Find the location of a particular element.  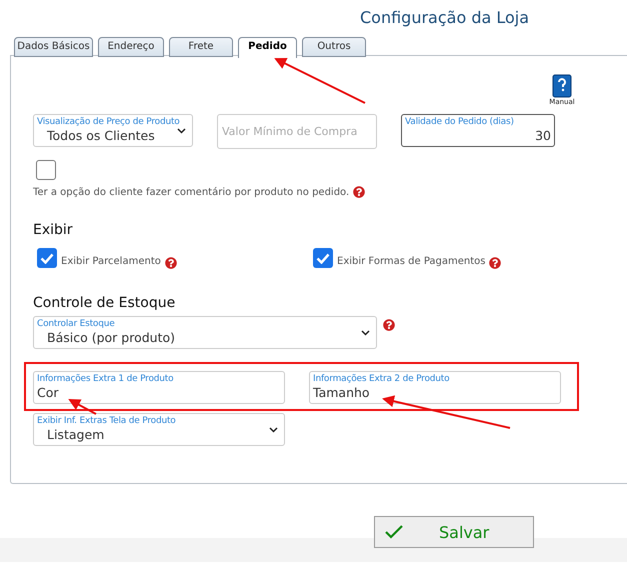

section-heading: Exibir is located at coordinates (53, 230).